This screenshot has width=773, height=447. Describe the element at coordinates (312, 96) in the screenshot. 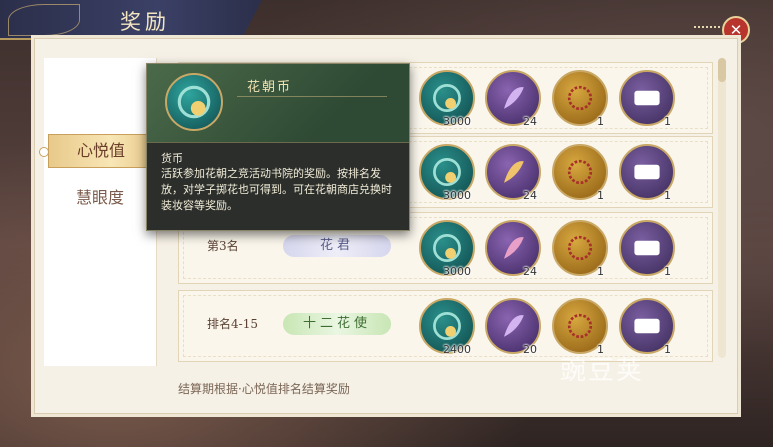

I see `tooltip-divider` at that location.